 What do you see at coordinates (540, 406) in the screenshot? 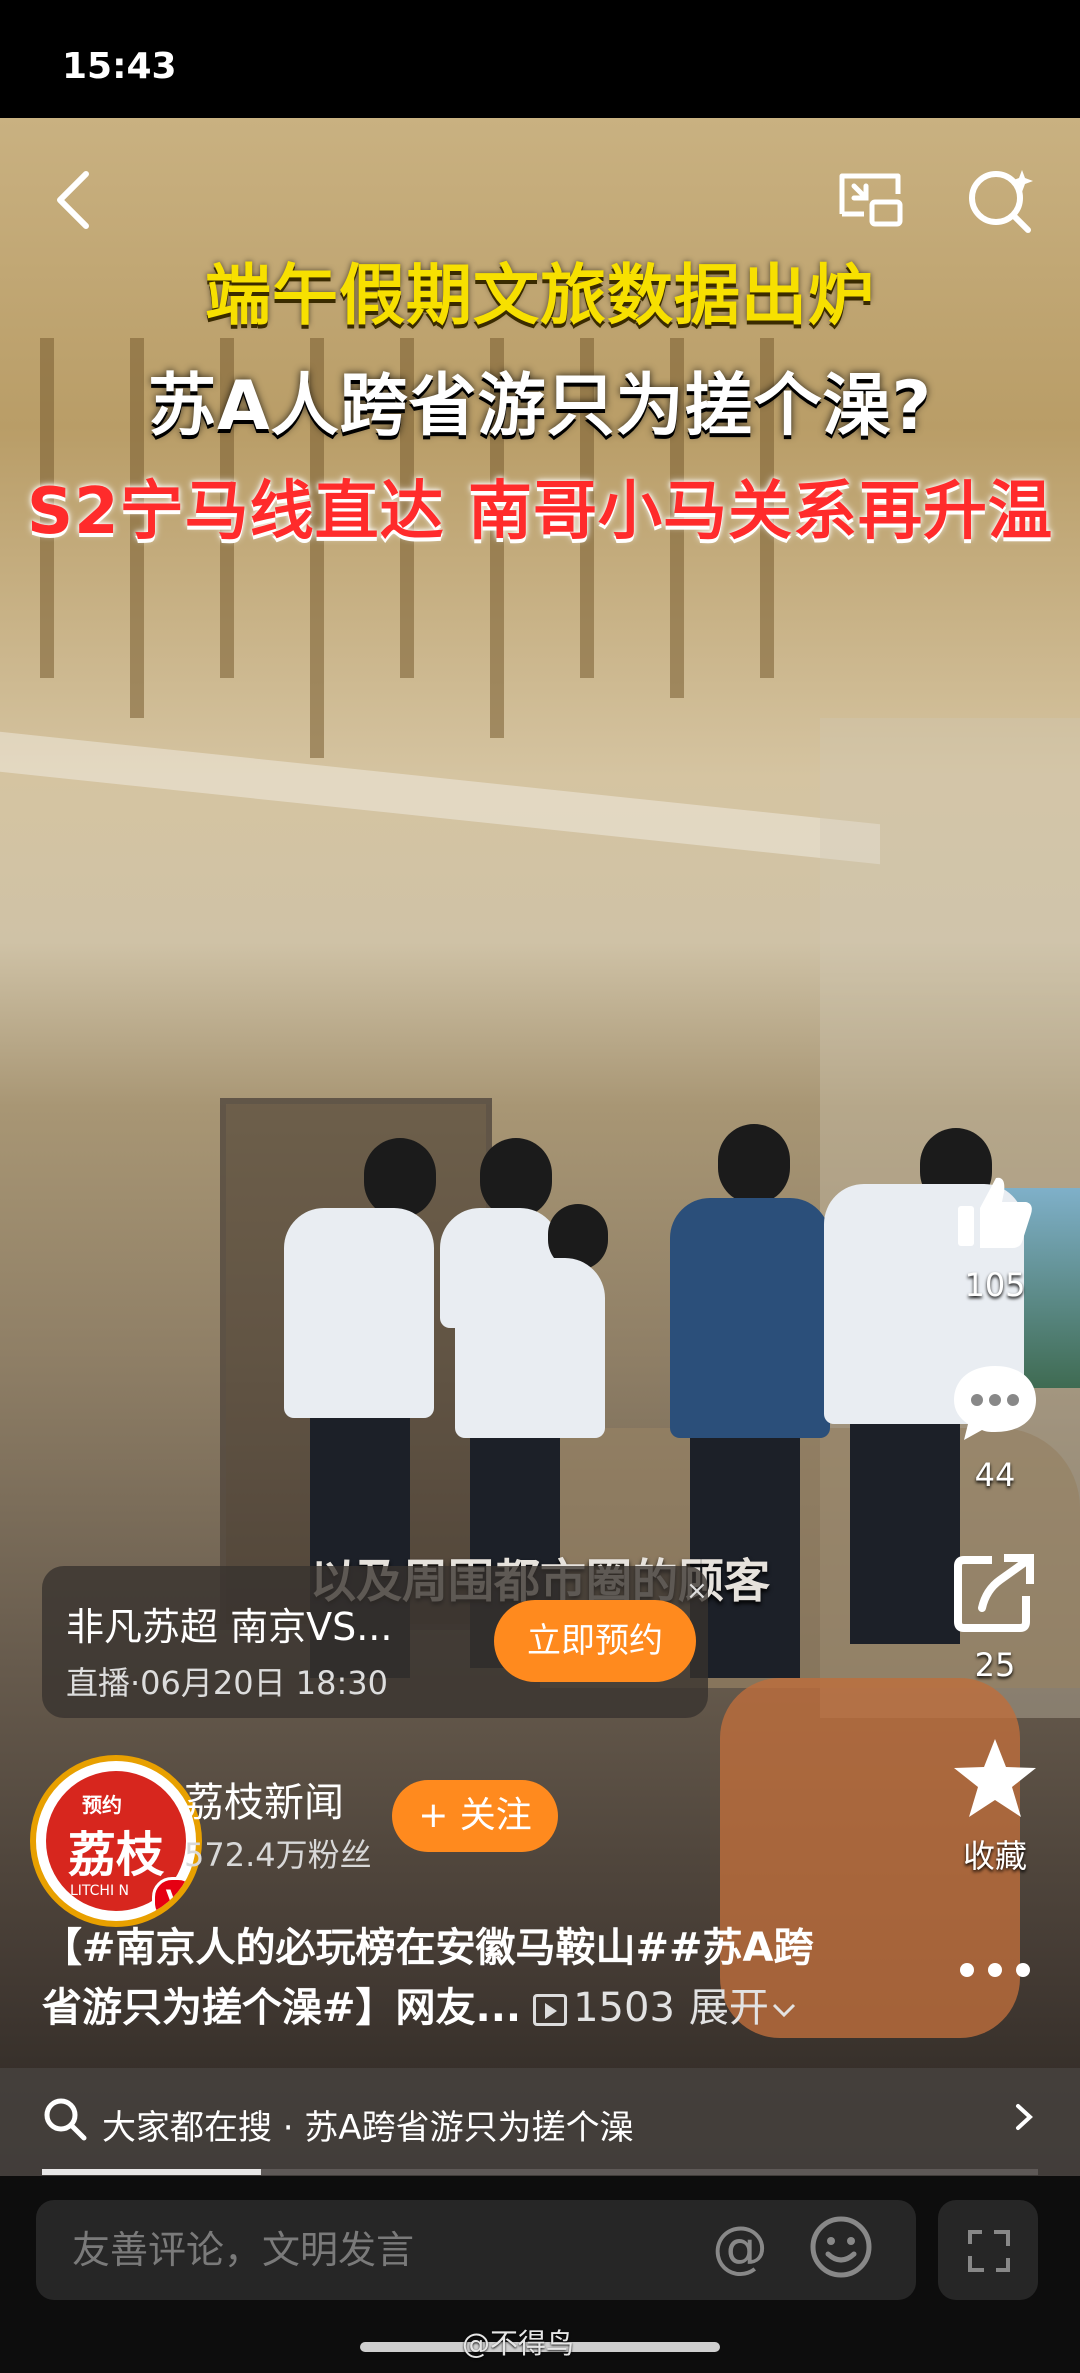
I see `video-headline-2: 苏A人跨省游只为搓个澡?` at bounding box center [540, 406].